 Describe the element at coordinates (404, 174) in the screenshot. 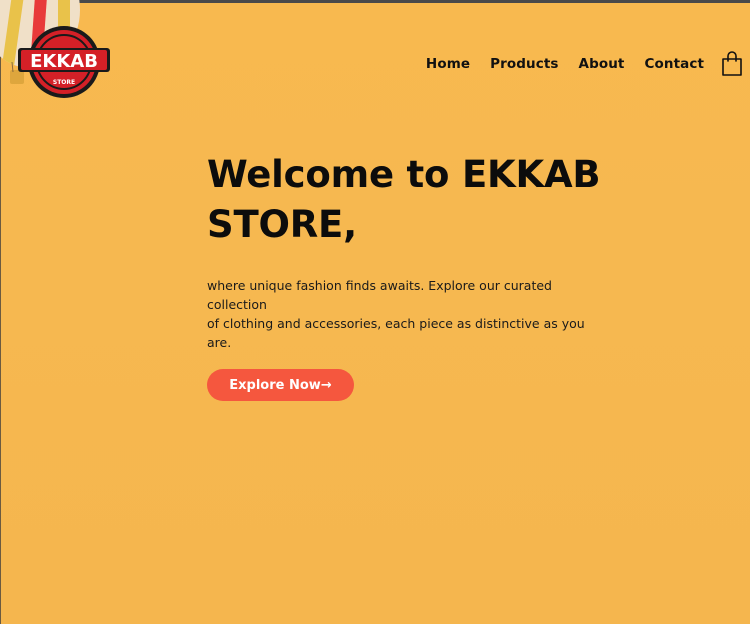

I see `hero-title-line-1: Welcome to EKKAB` at that location.